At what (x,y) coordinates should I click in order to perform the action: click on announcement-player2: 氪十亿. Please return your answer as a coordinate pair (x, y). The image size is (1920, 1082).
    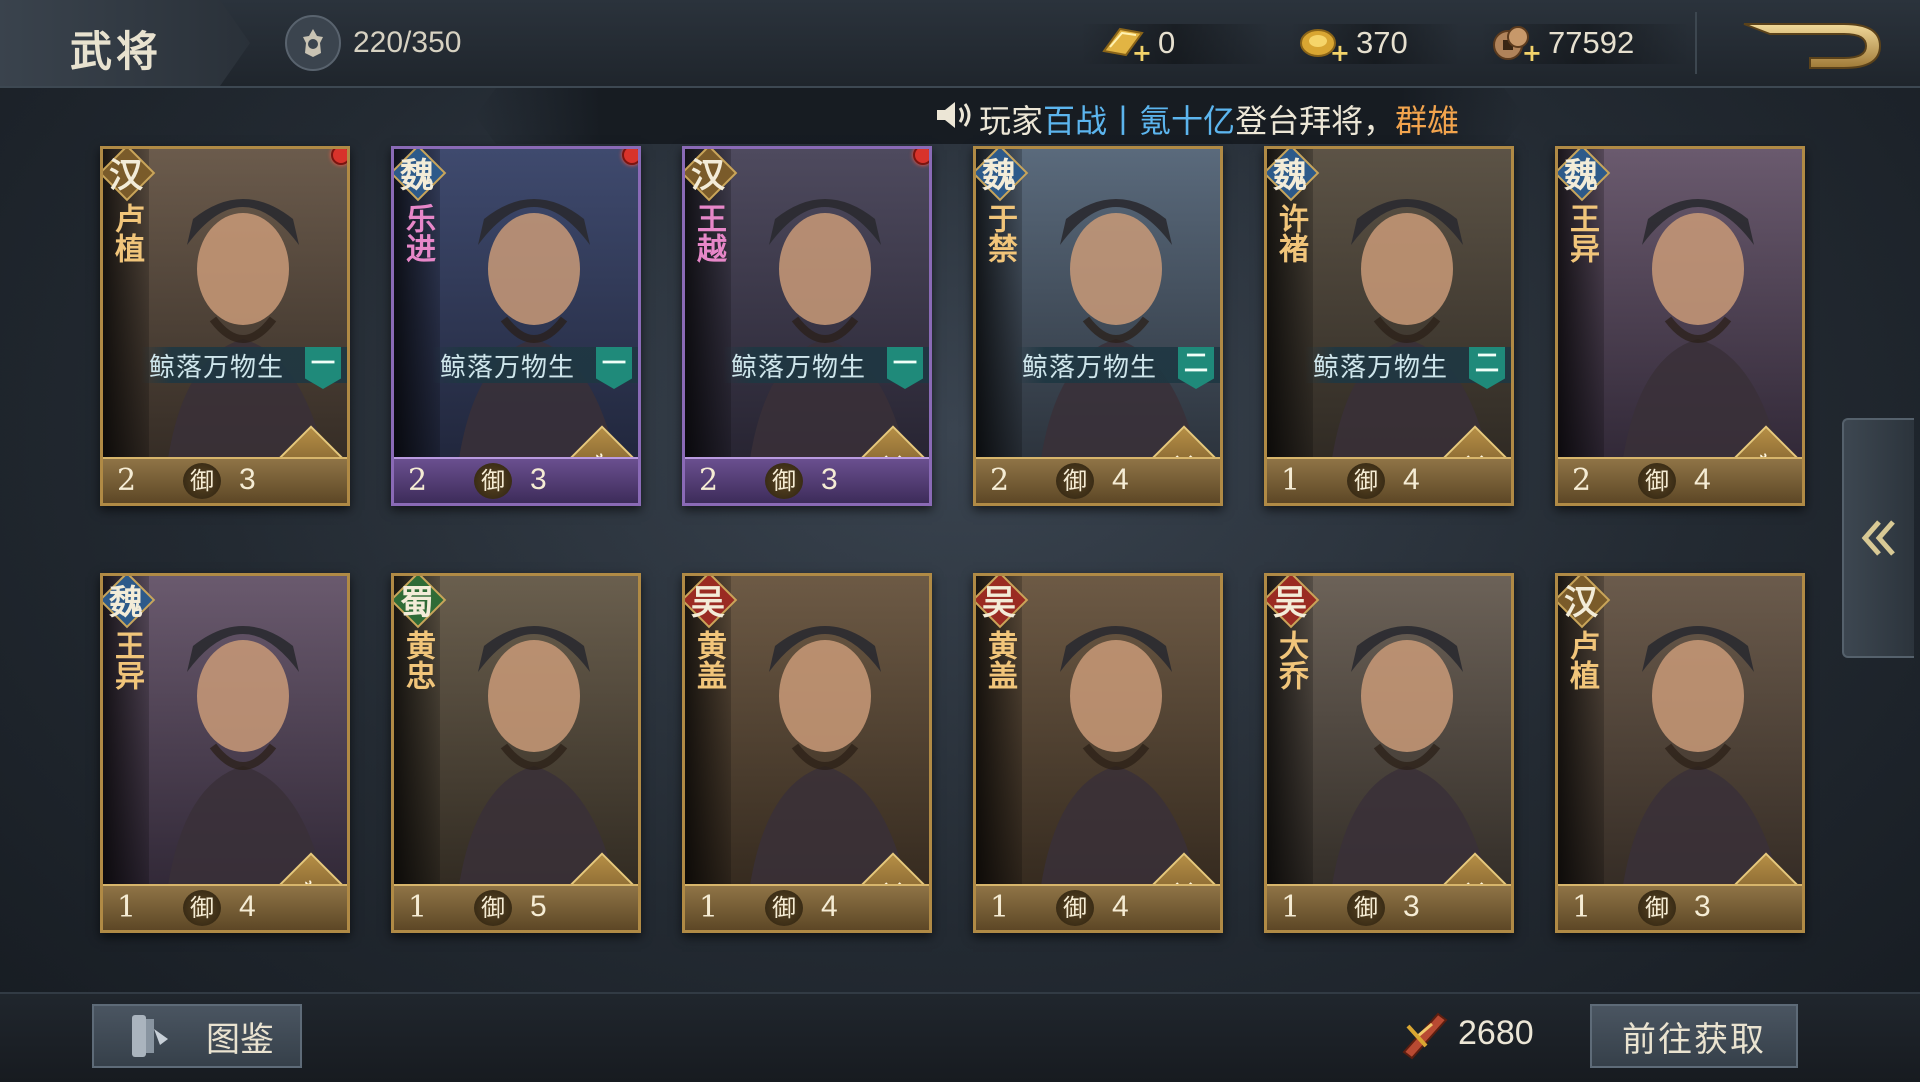
    Looking at the image, I should click on (1187, 121).